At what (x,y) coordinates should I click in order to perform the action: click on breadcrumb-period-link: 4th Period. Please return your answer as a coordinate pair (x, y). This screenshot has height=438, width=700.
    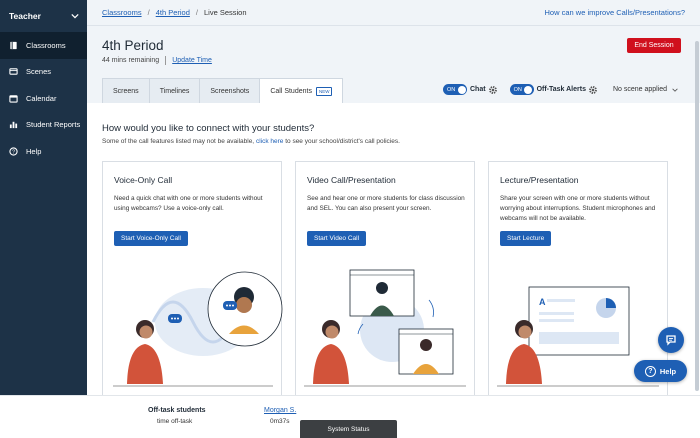
    Looking at the image, I should click on (173, 12).